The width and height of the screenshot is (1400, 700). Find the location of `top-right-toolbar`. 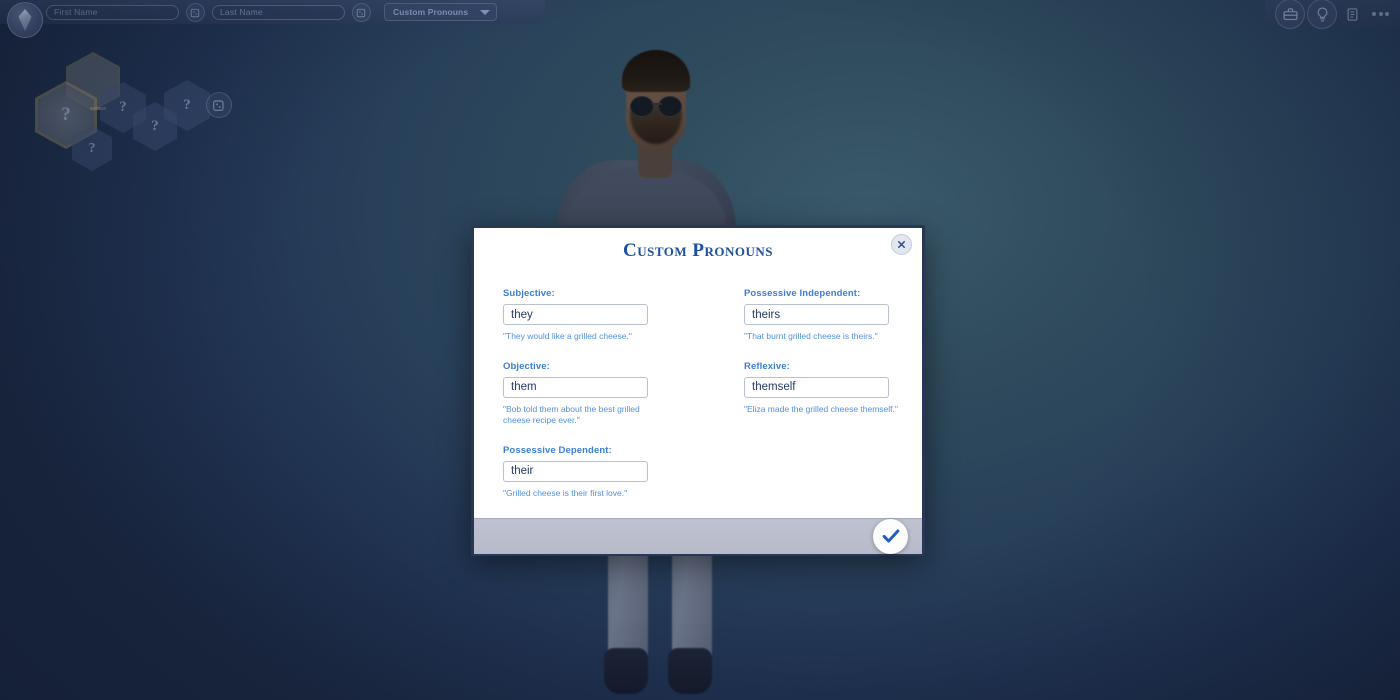

top-right-toolbar is located at coordinates (1332, 14).